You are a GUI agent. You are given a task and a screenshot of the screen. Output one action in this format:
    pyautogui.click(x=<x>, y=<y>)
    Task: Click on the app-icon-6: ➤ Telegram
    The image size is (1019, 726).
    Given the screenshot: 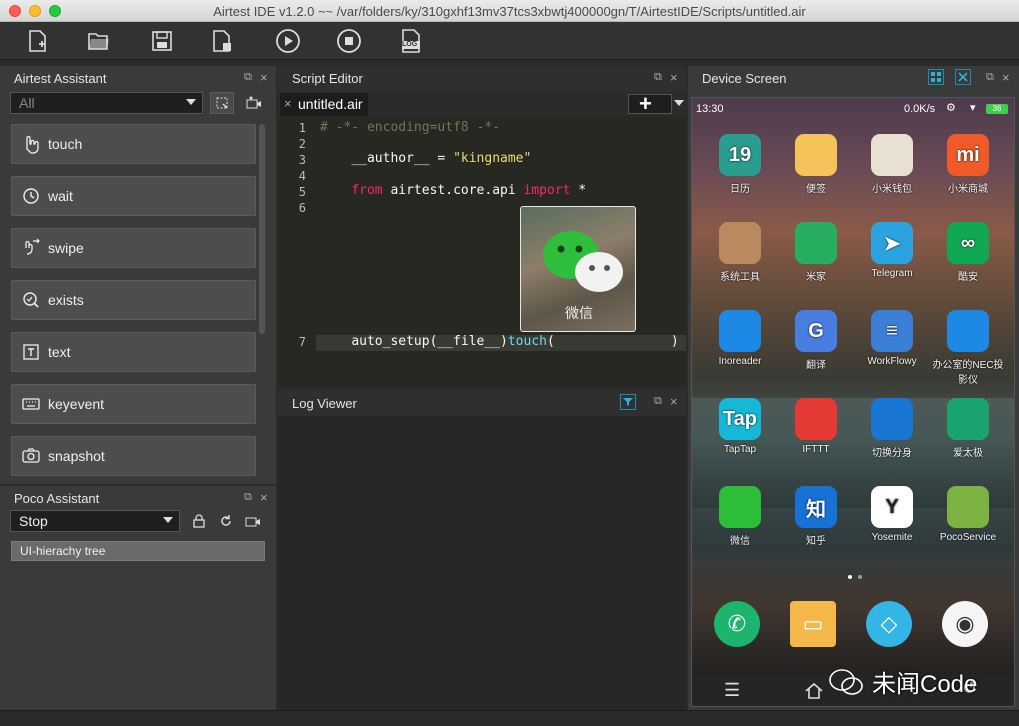 What is the action you would take?
    pyautogui.click(x=892, y=250)
    